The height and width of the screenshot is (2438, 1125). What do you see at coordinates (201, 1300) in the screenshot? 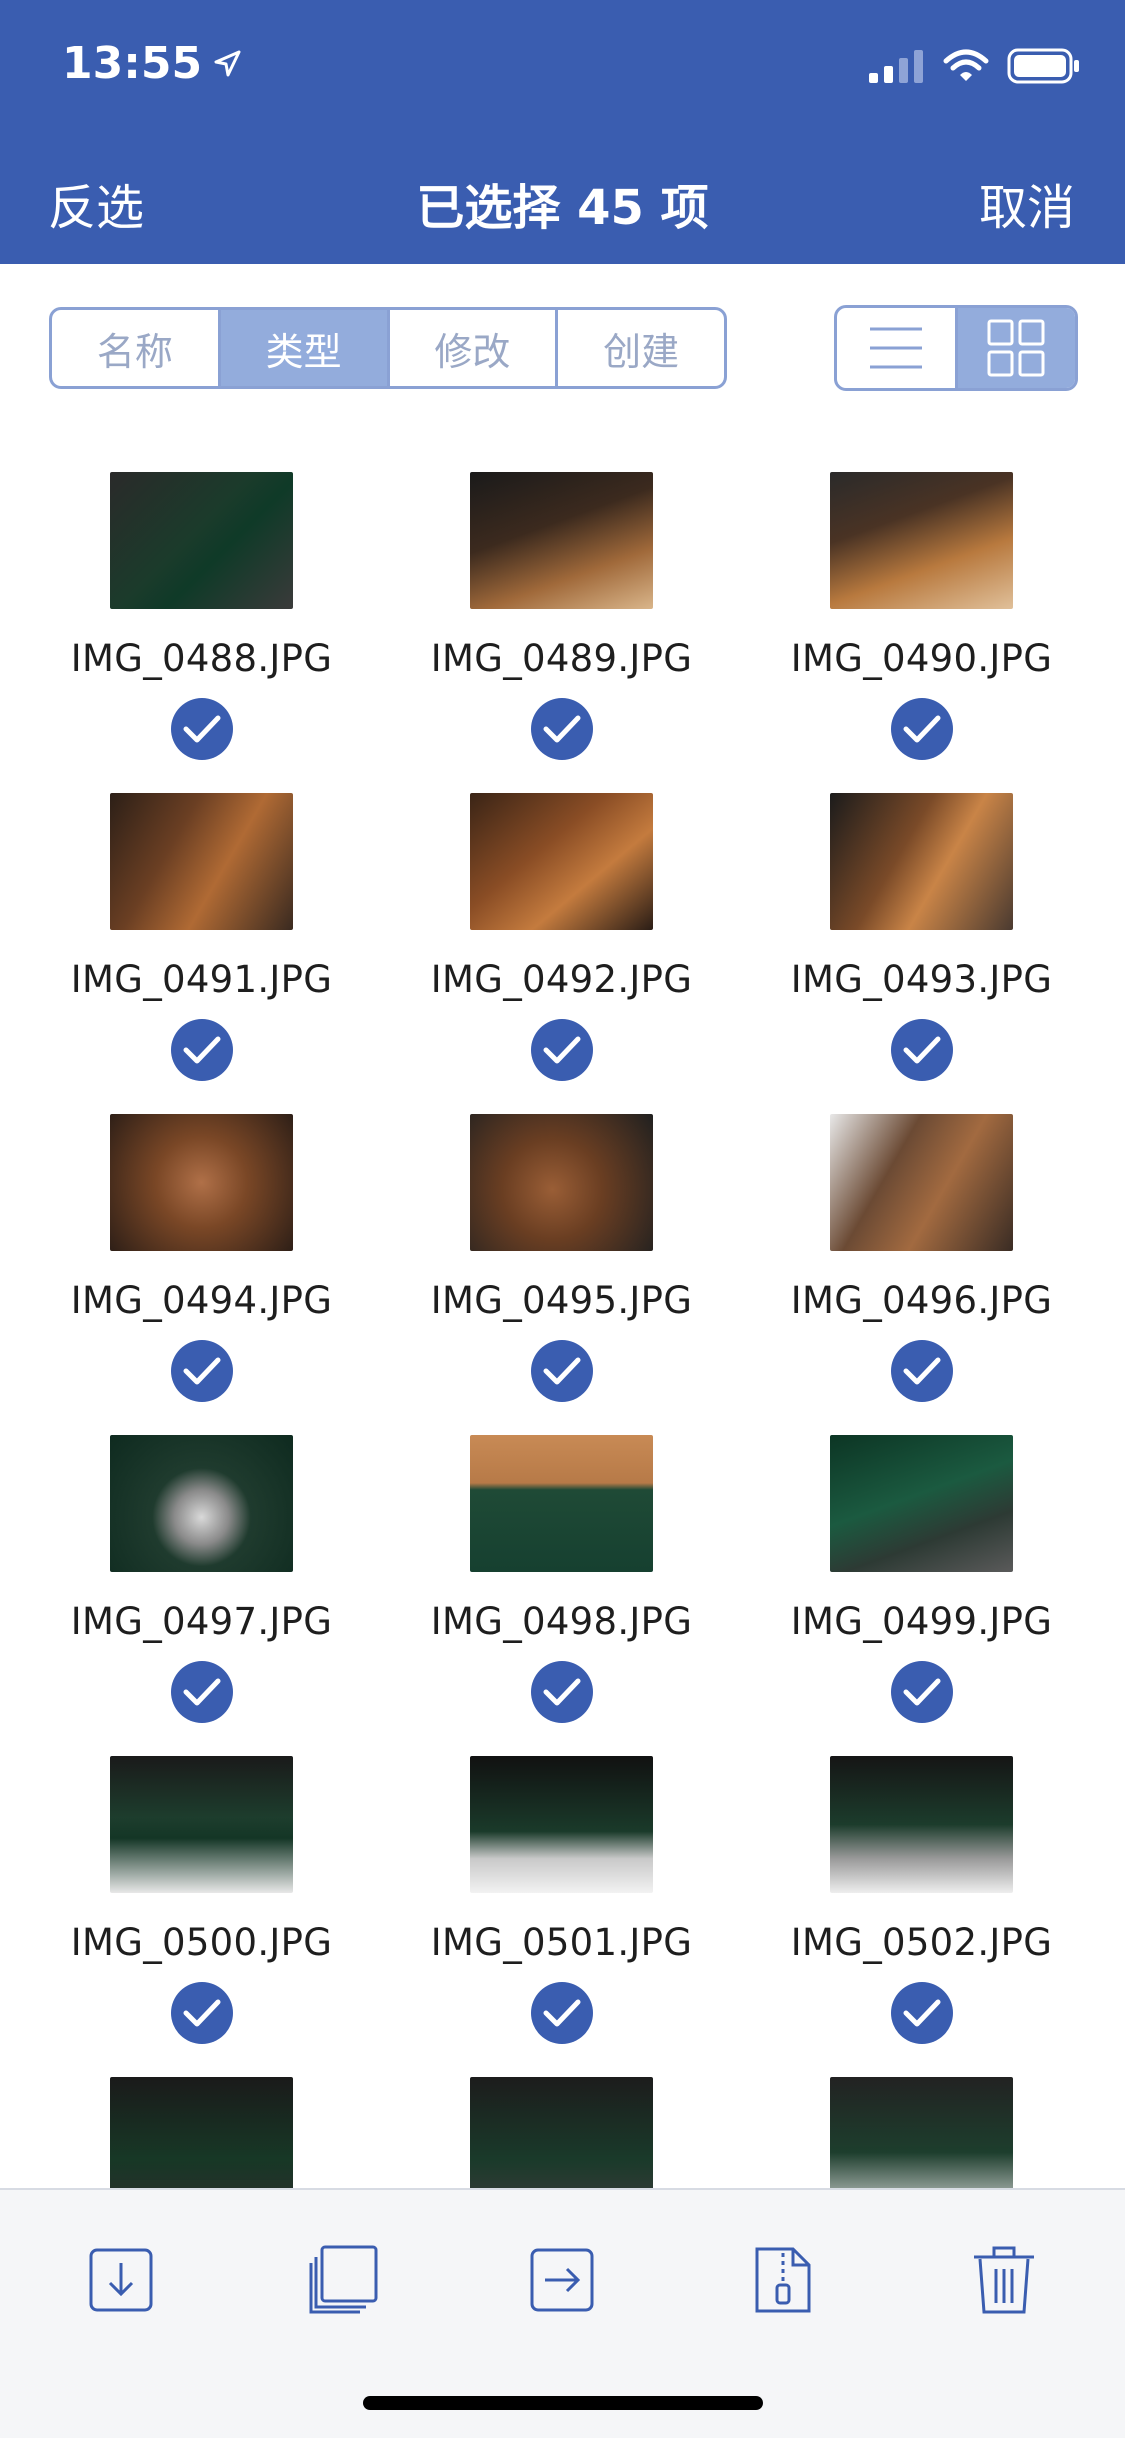
I see `file-name: IMG_0494.JPG` at bounding box center [201, 1300].